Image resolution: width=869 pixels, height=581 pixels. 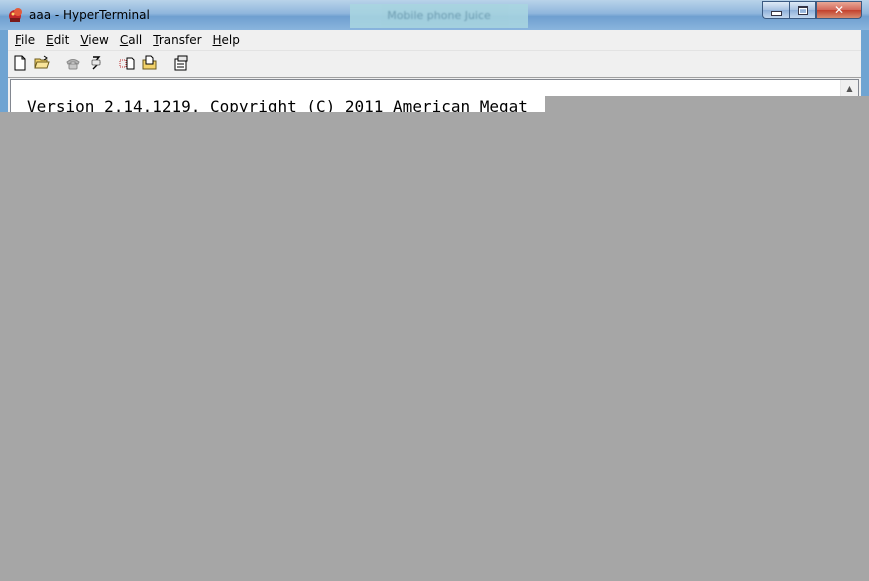 I want to click on receive-file-icon, so click(x=149, y=62).